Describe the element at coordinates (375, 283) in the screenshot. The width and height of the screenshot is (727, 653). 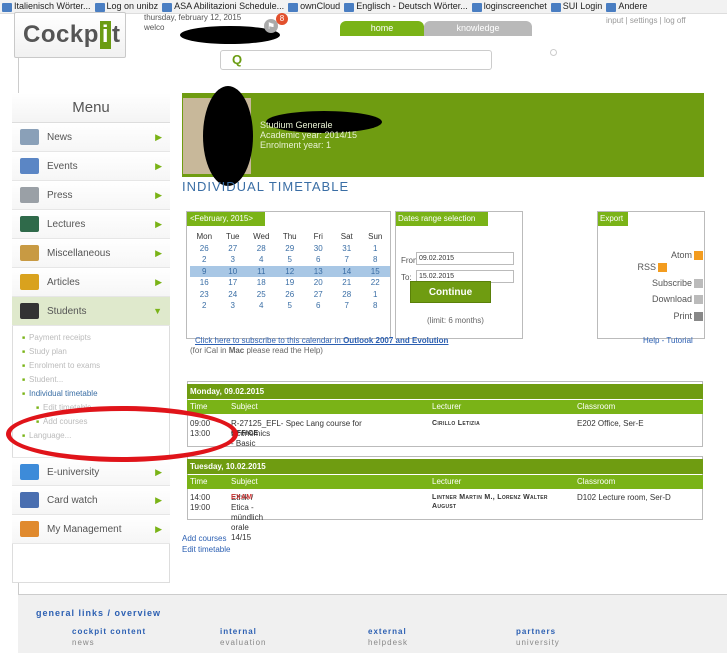
I see `calendar-day: 22` at that location.